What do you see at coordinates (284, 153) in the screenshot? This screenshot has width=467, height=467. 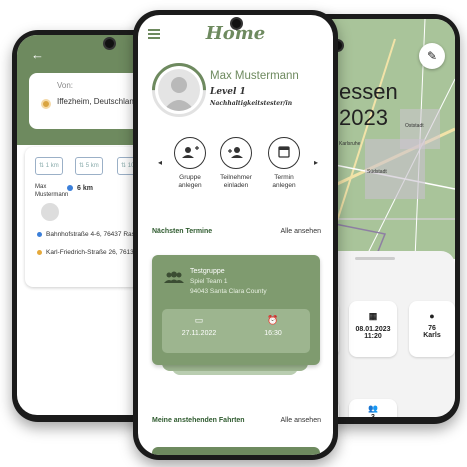 I see `calendar-icon` at bounding box center [284, 153].